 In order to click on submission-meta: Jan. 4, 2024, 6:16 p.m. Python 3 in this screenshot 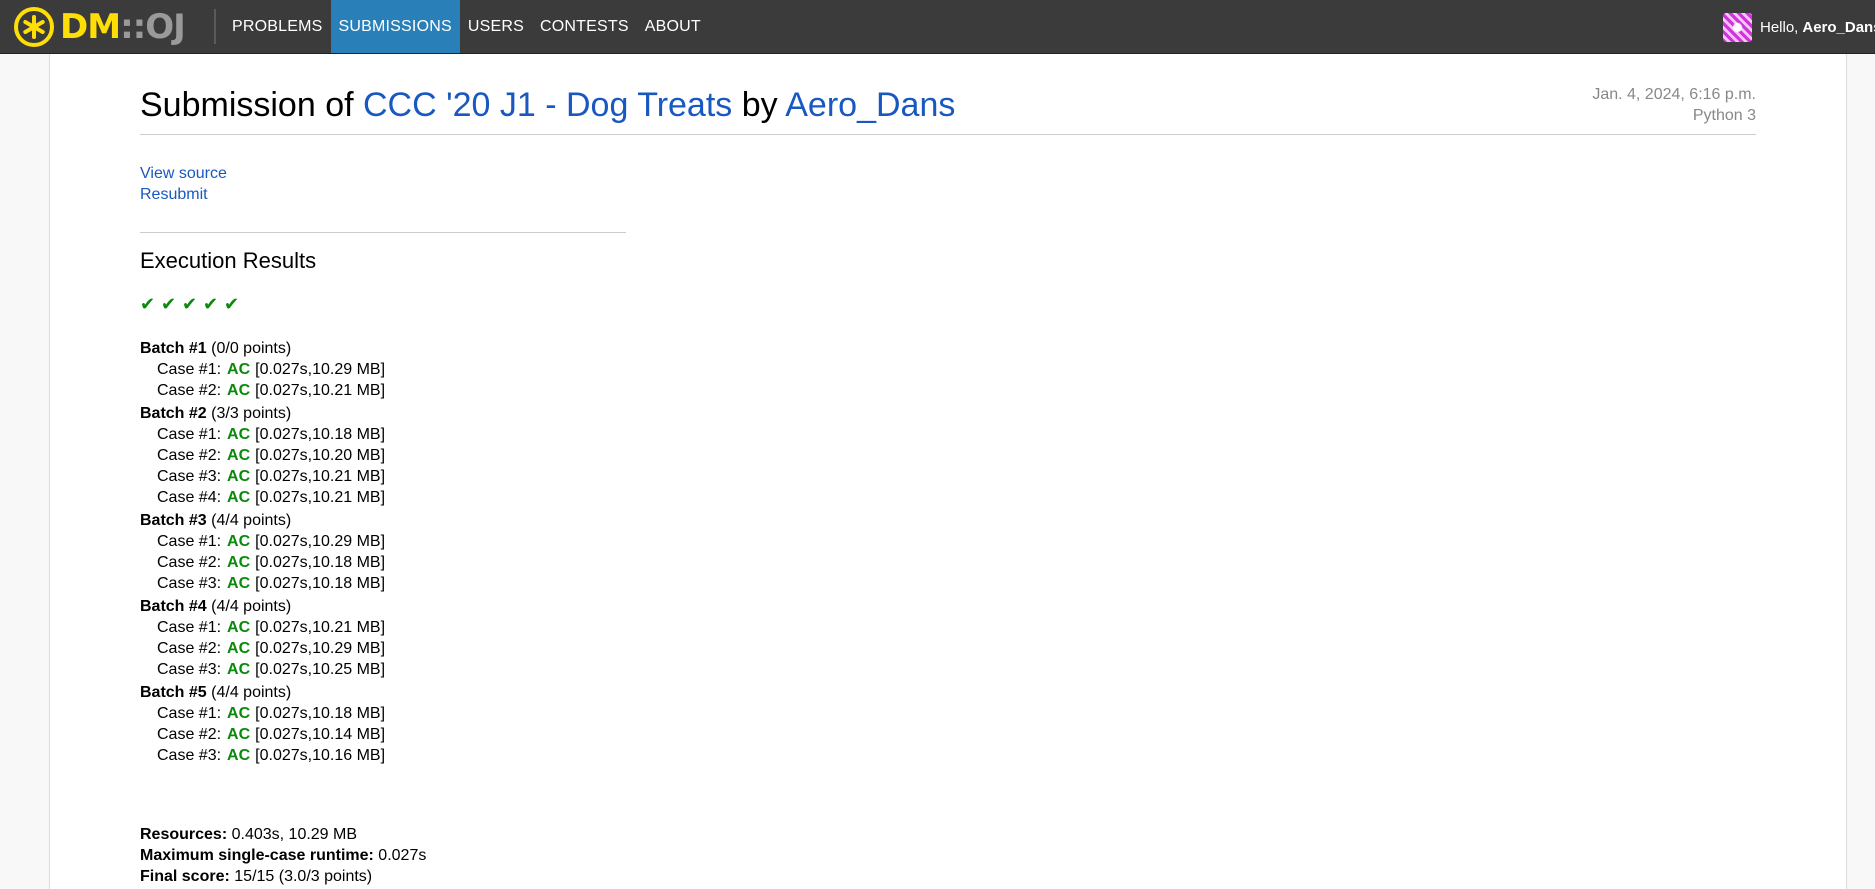, I will do `click(1674, 105)`.